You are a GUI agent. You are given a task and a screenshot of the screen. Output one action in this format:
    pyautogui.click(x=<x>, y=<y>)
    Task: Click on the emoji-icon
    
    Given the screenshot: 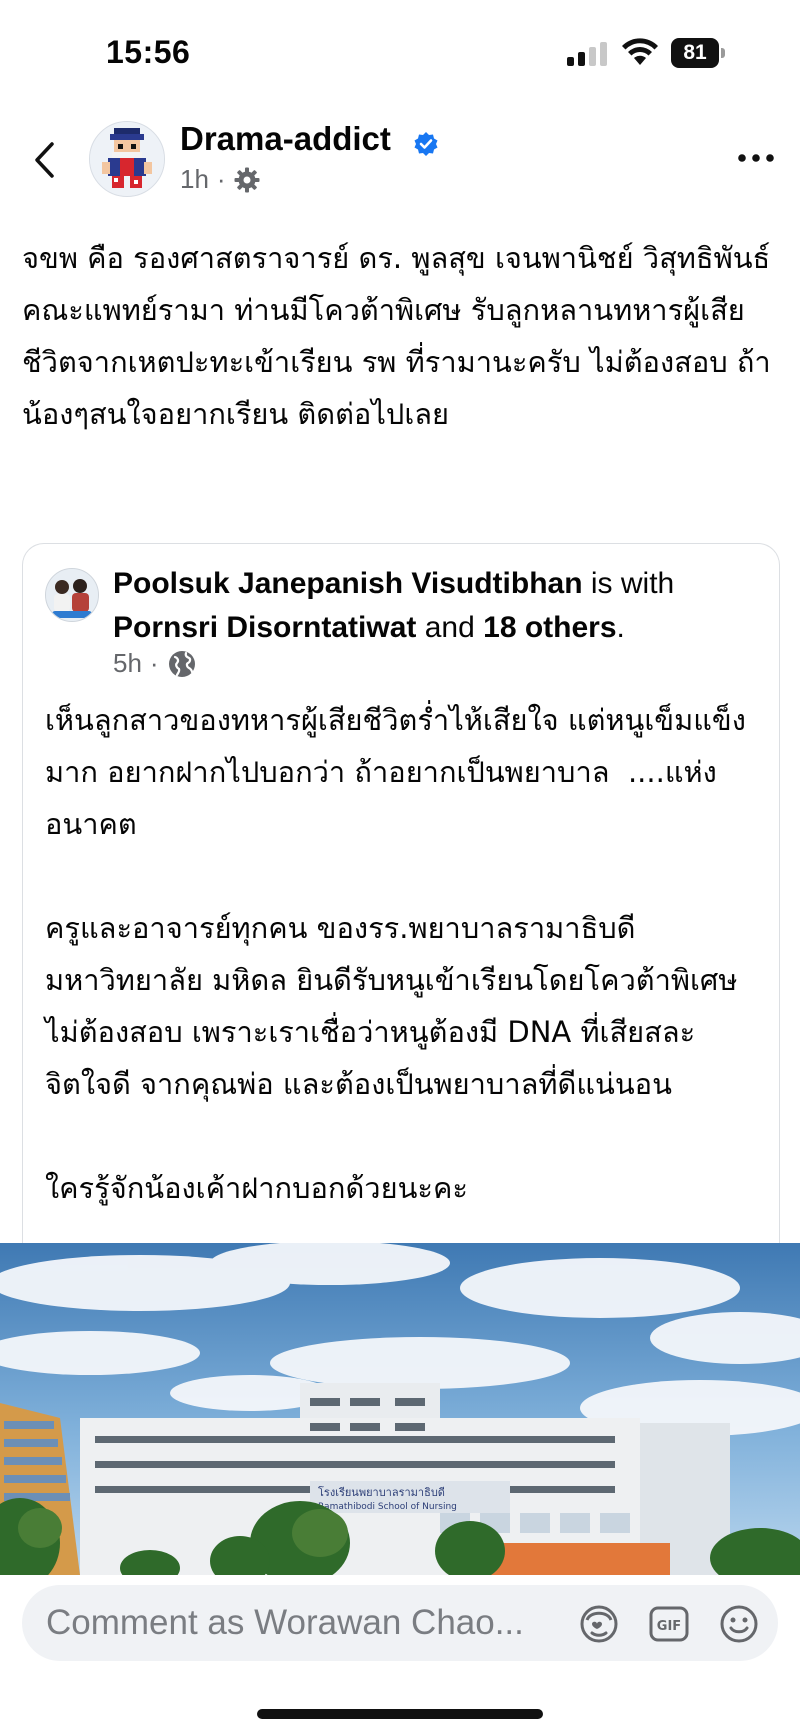 What is the action you would take?
    pyautogui.click(x=739, y=1624)
    